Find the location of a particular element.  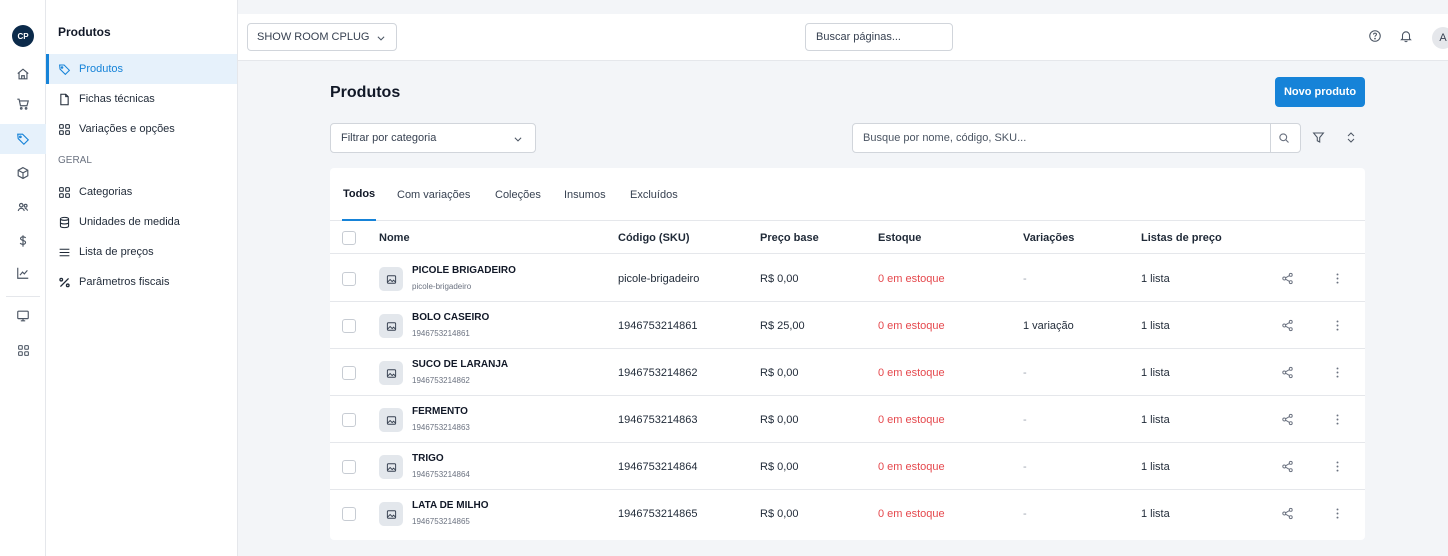

store-name: SHOW ROOM CPLUG is located at coordinates (313, 37).